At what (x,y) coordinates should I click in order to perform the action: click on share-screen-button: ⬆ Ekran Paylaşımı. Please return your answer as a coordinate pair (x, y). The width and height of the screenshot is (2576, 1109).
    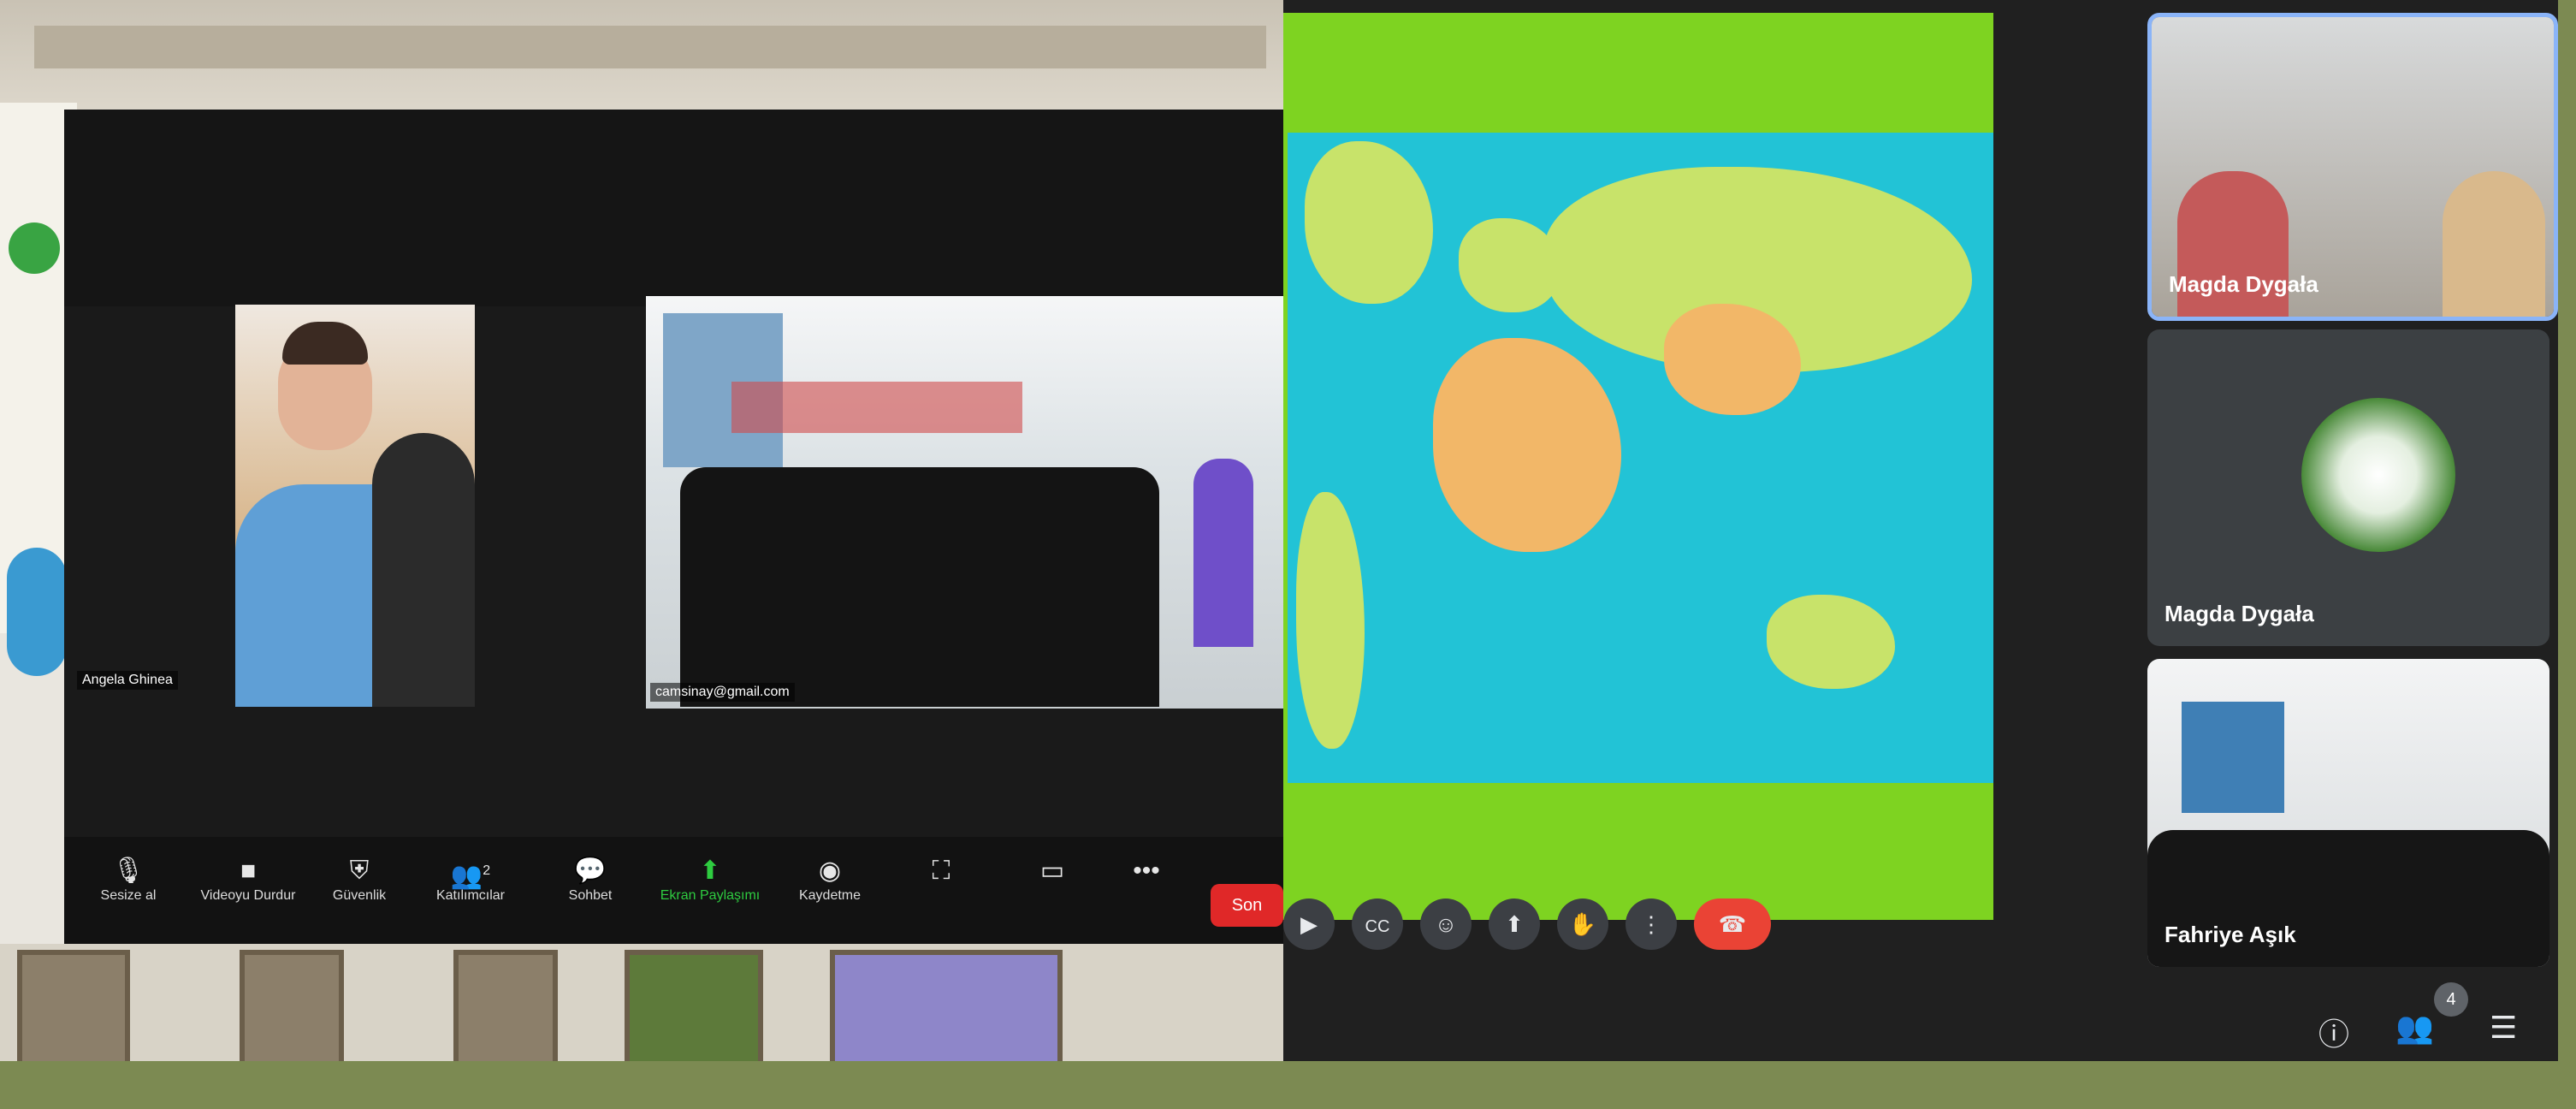
    Looking at the image, I should click on (710, 879).